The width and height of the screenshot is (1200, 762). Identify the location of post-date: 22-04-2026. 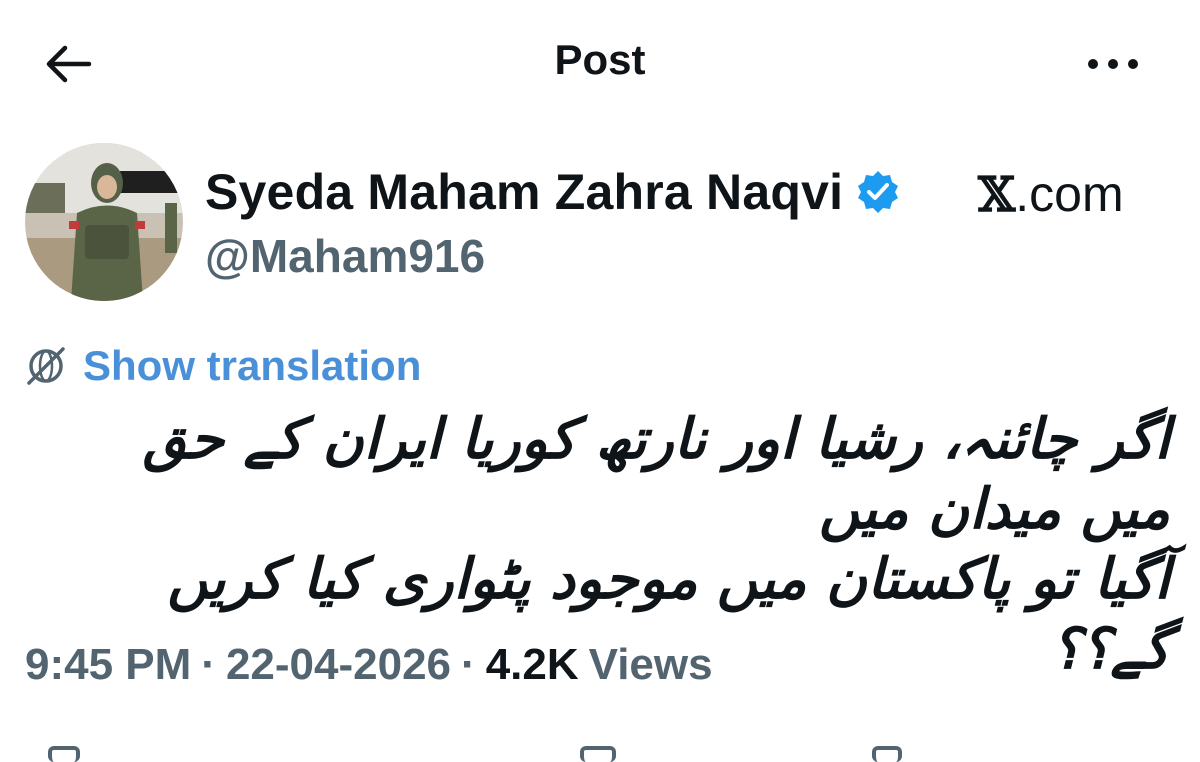
(338, 665).